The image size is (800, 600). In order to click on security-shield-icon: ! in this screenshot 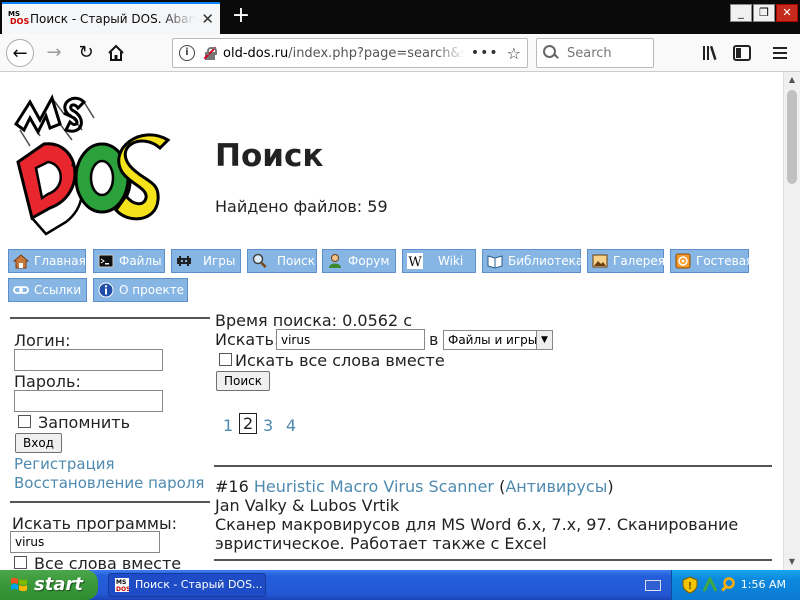, I will do `click(690, 585)`.